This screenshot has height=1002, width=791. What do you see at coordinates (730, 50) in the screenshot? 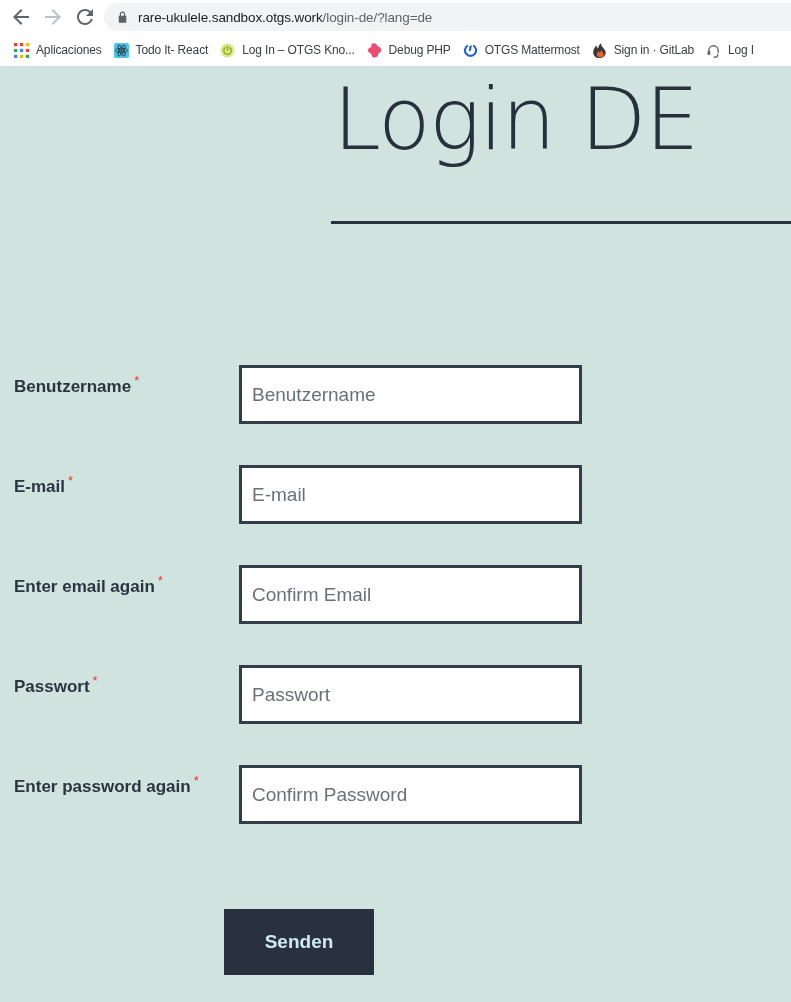
I see `bookmark-link: Log I` at bounding box center [730, 50].